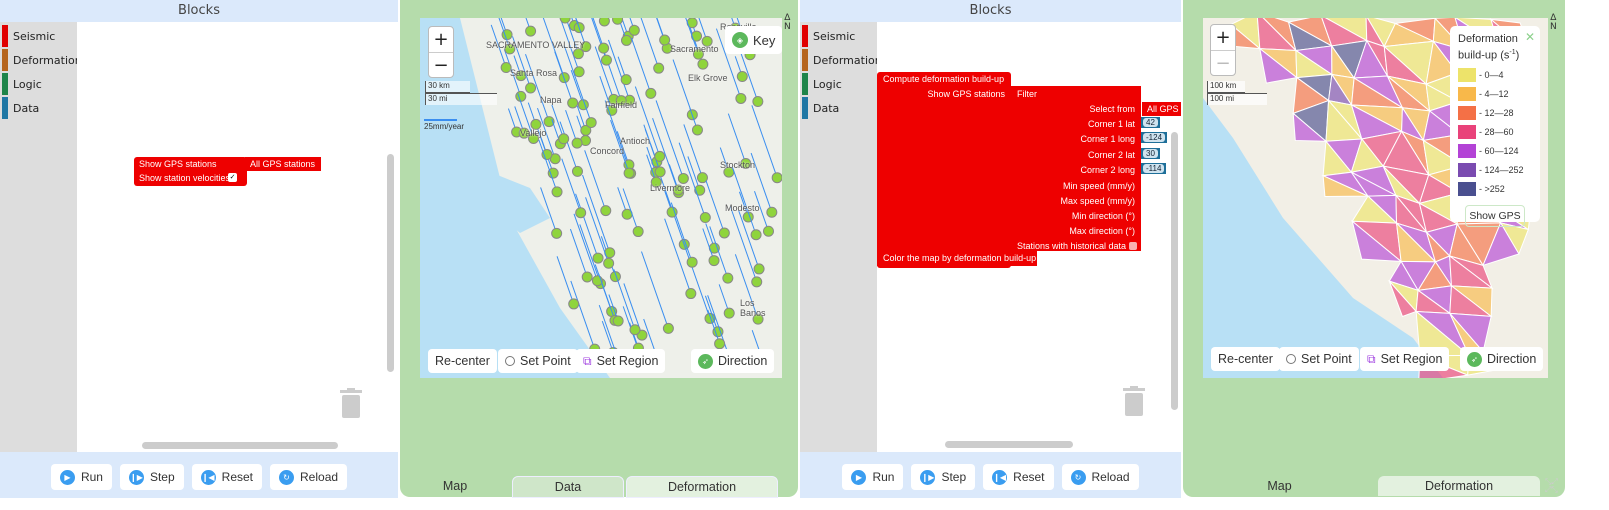 The width and height of the screenshot is (1609, 510). What do you see at coordinates (208, 477) in the screenshot?
I see `reset-icon: ❙◀` at bounding box center [208, 477].